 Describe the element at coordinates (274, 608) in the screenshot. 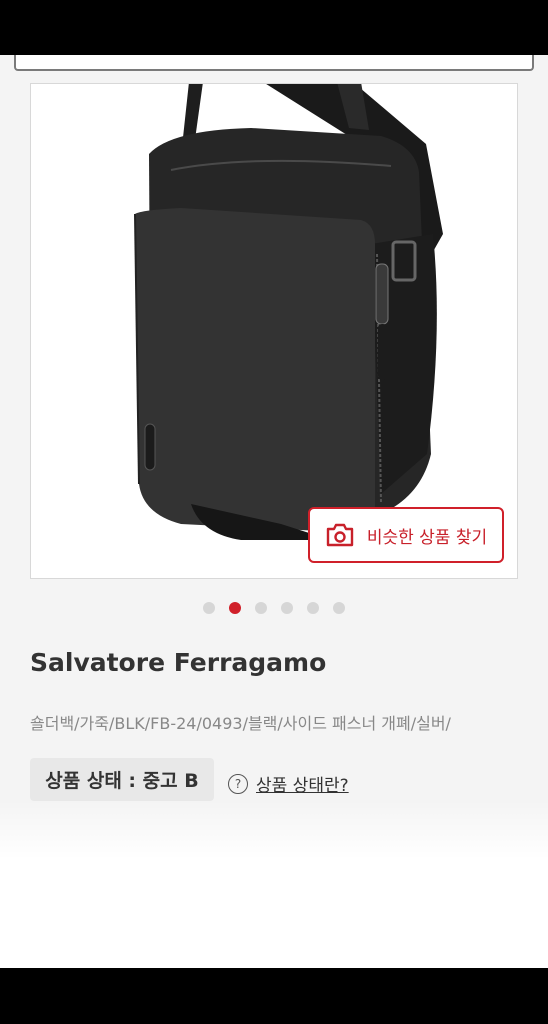

I see `carousel-indicator` at that location.